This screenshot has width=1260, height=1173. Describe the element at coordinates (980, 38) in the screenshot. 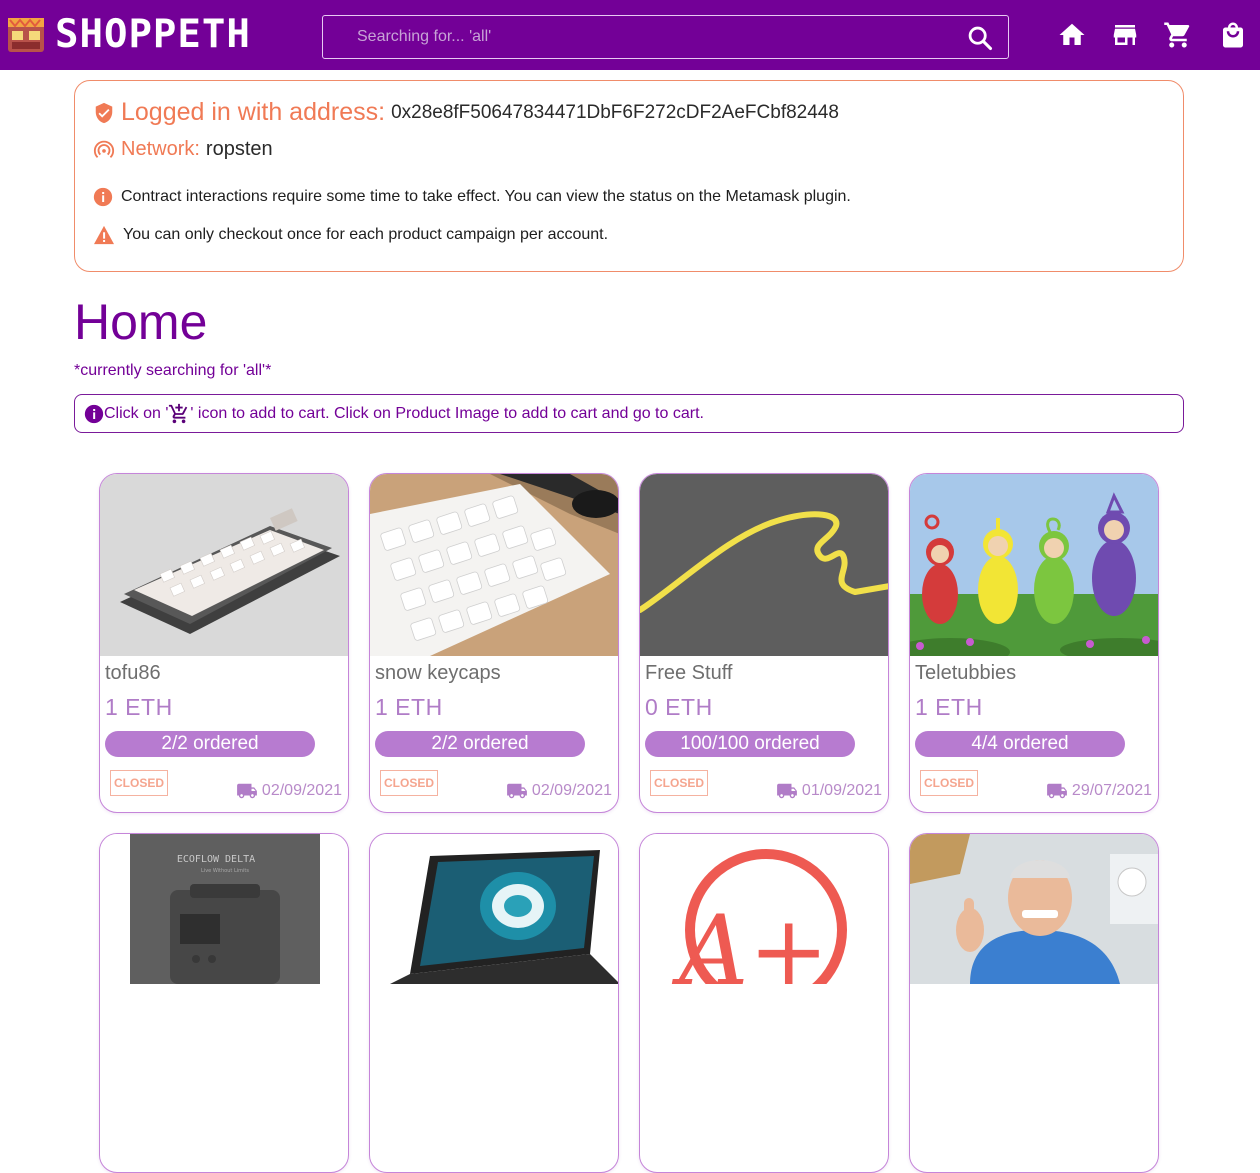

I see `search-icon` at that location.